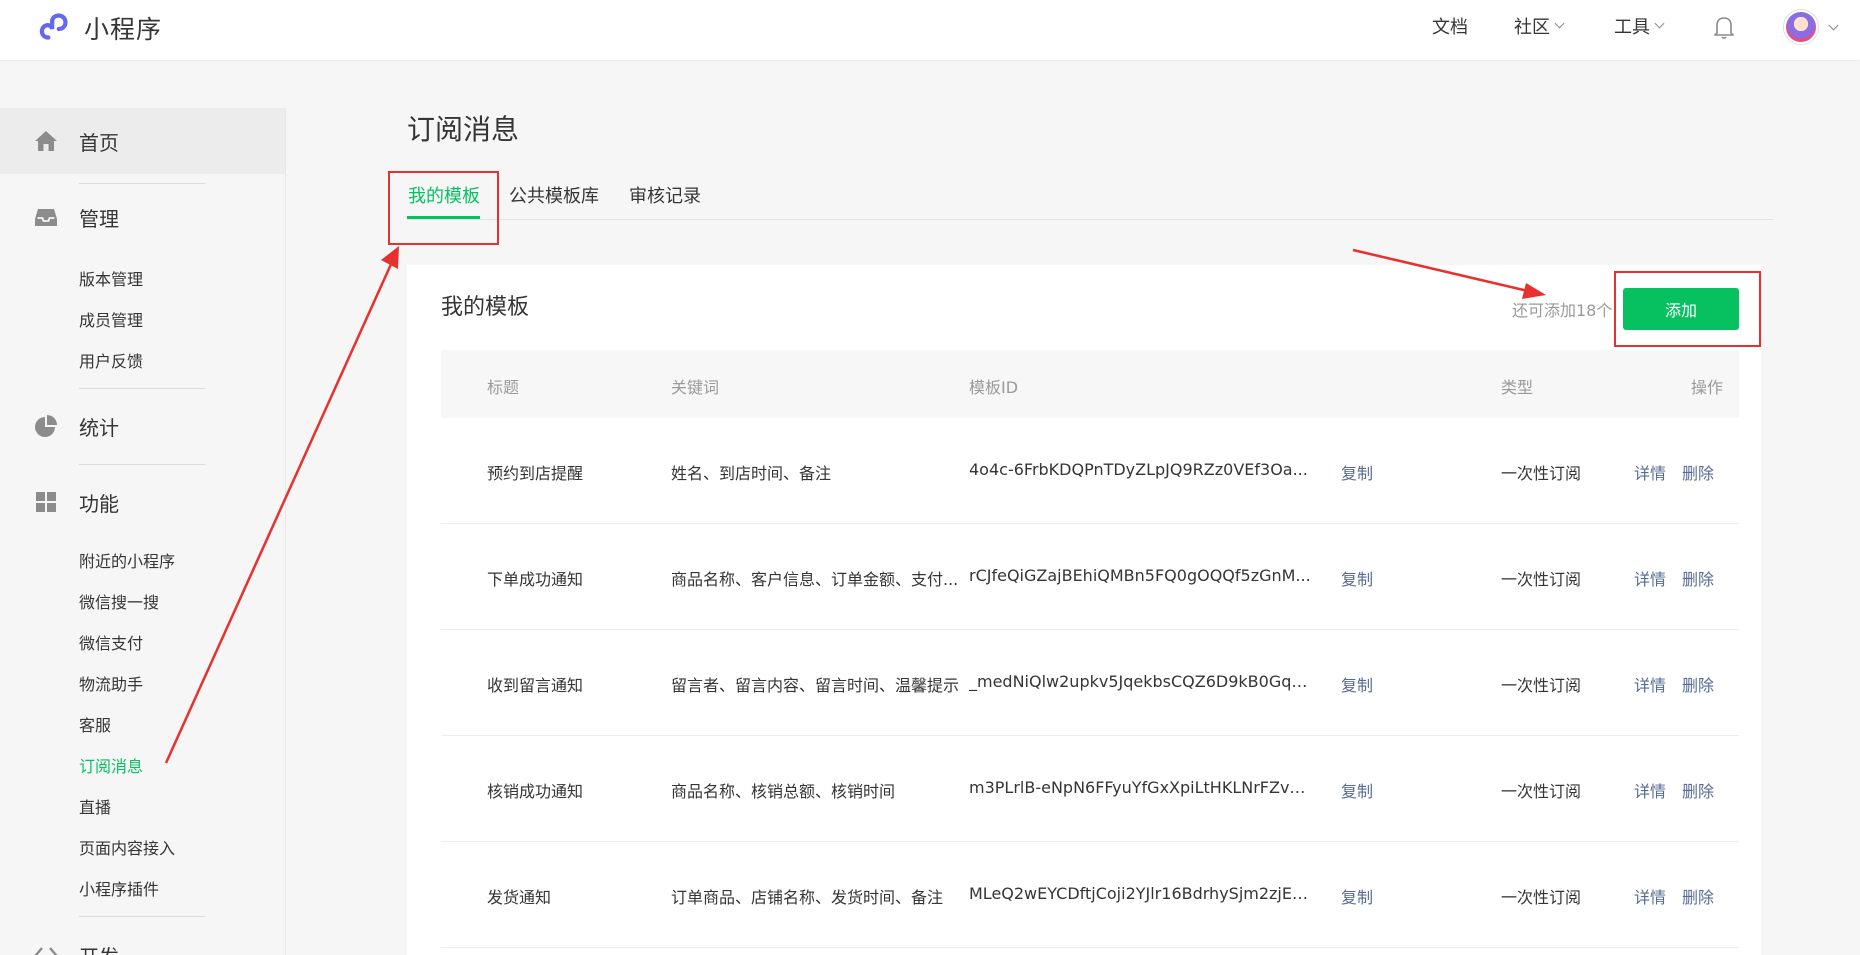 The width and height of the screenshot is (1860, 955). Describe the element at coordinates (1562, 310) in the screenshot. I see `remaining-count: 还可添加18个` at that location.